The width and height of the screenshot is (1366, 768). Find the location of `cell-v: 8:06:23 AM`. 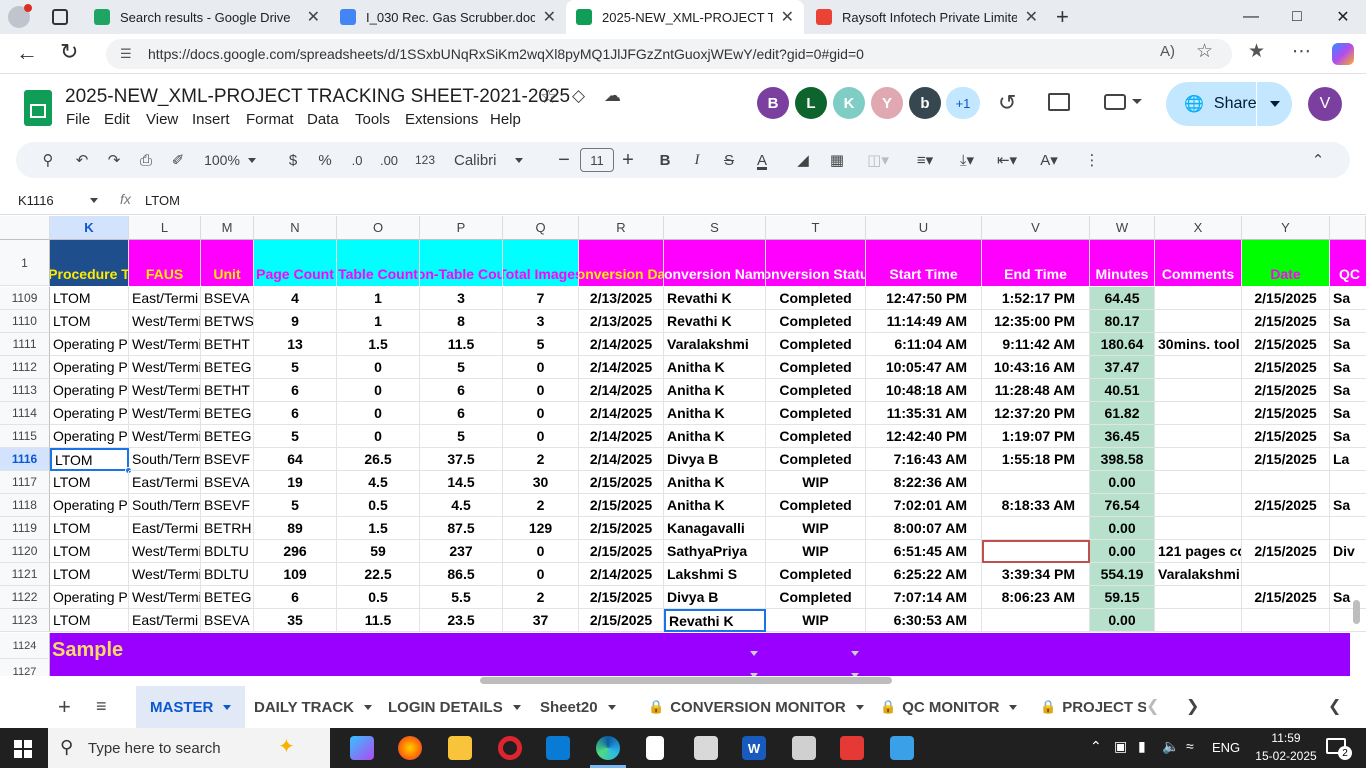

cell-v: 8:06:23 AM is located at coordinates (1036, 597).